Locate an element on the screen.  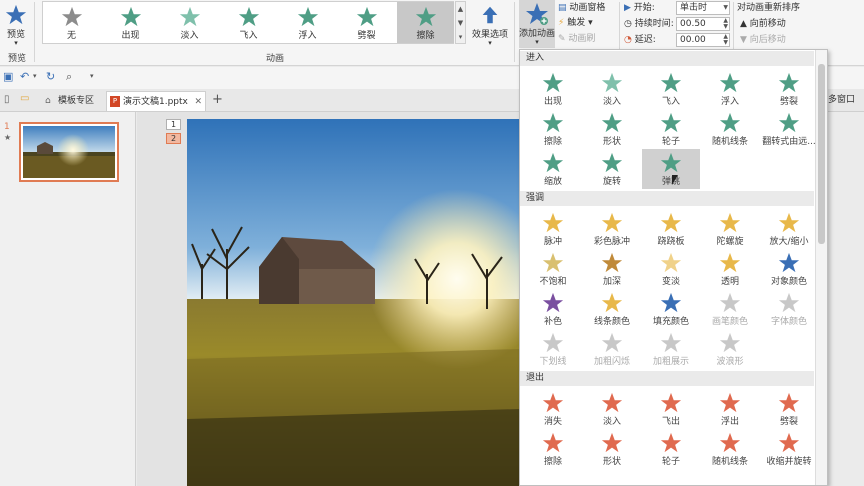
duration-input: 00.50 ▲ ▼ is located at coordinates (703, 24).